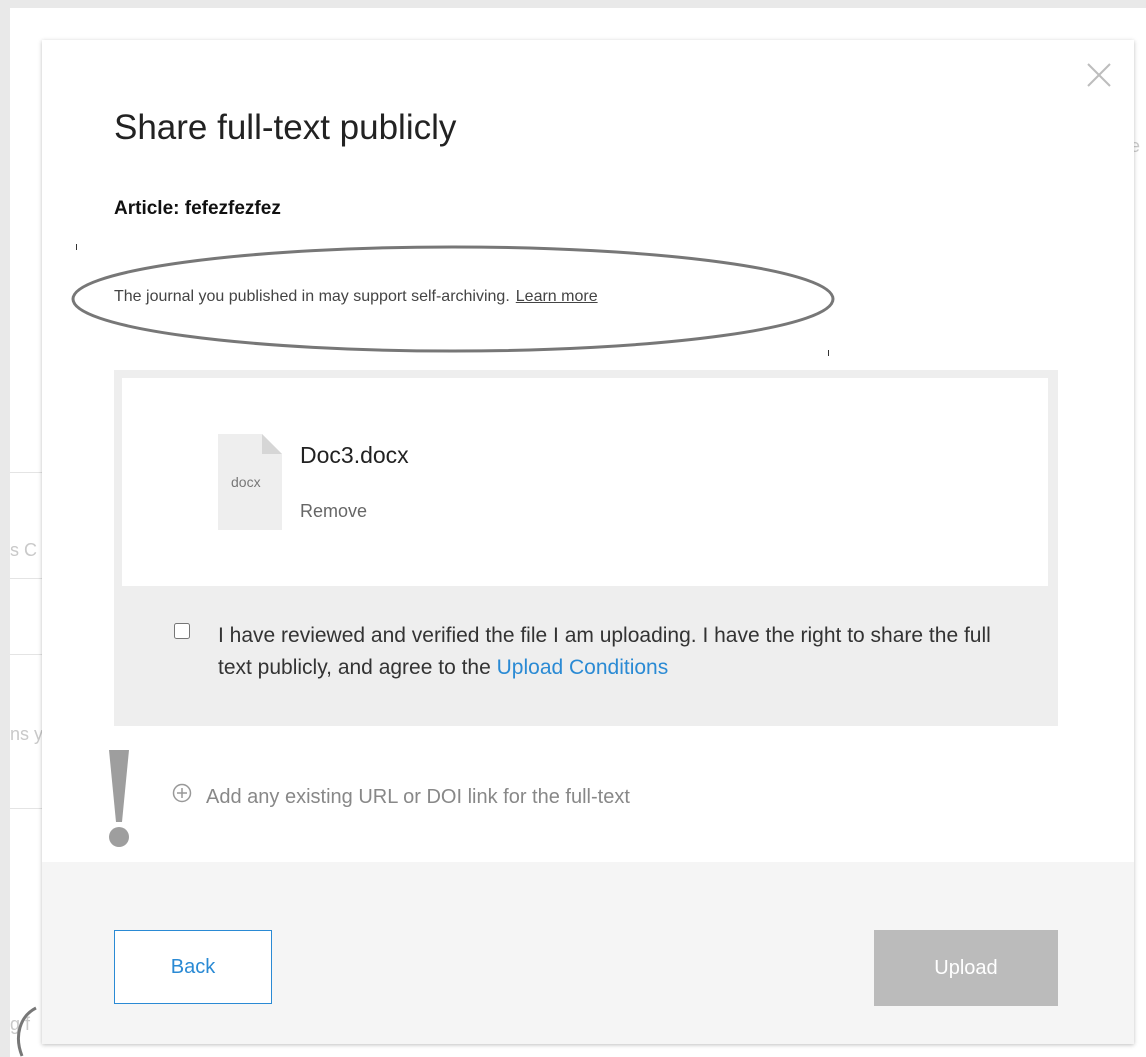  I want to click on file-type-label: docx, so click(246, 482).